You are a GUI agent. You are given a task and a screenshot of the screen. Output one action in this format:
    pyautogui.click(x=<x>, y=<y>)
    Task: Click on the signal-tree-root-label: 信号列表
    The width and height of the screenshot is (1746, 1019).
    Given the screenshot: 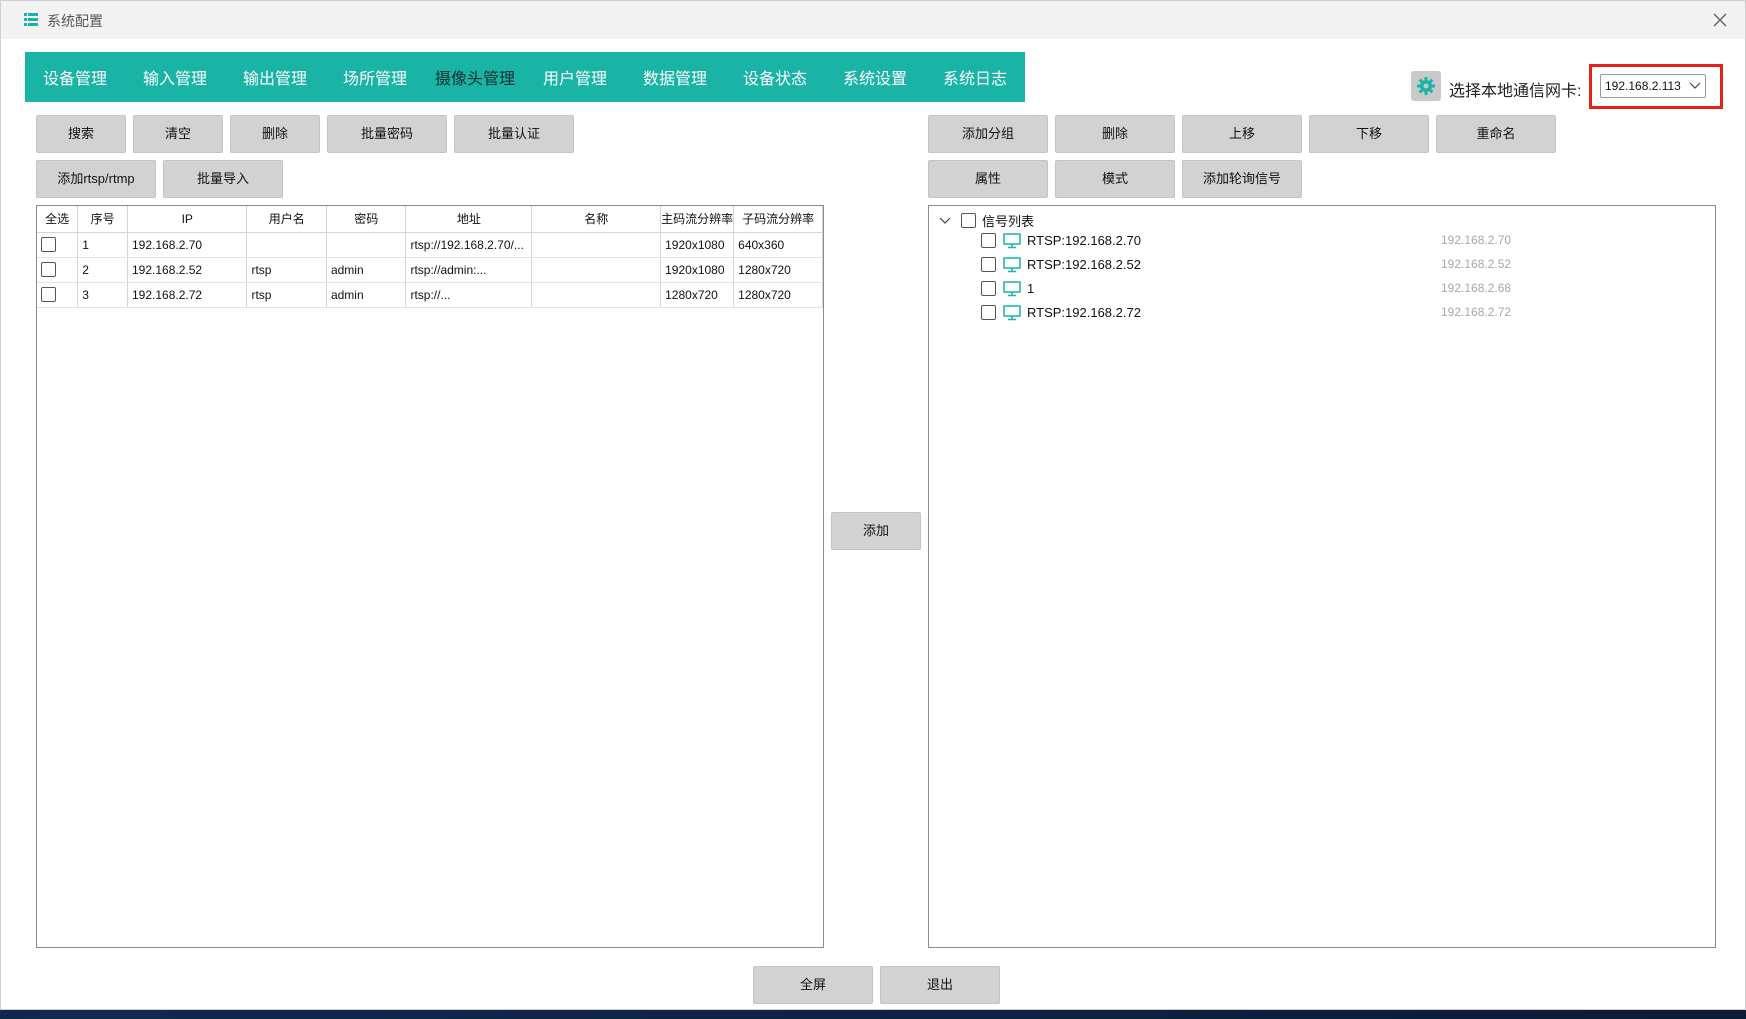 What is the action you would take?
    pyautogui.click(x=1008, y=221)
    